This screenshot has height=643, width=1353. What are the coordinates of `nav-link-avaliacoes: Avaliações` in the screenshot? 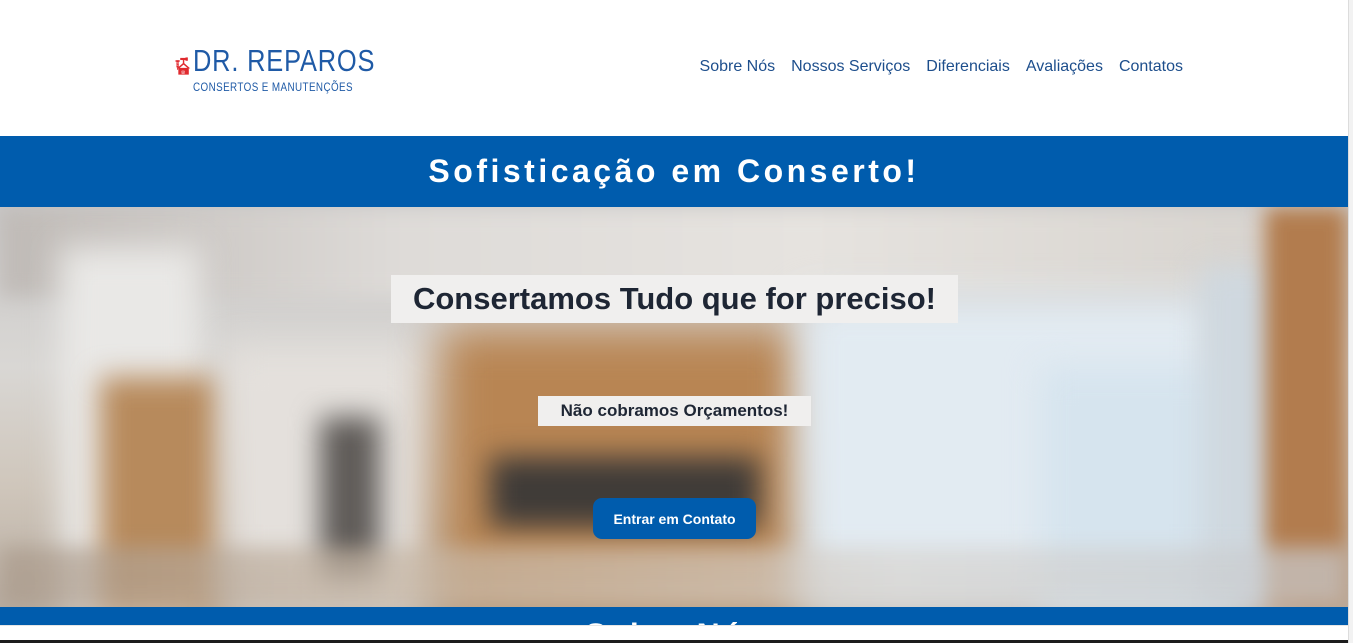 It's located at (1064, 67).